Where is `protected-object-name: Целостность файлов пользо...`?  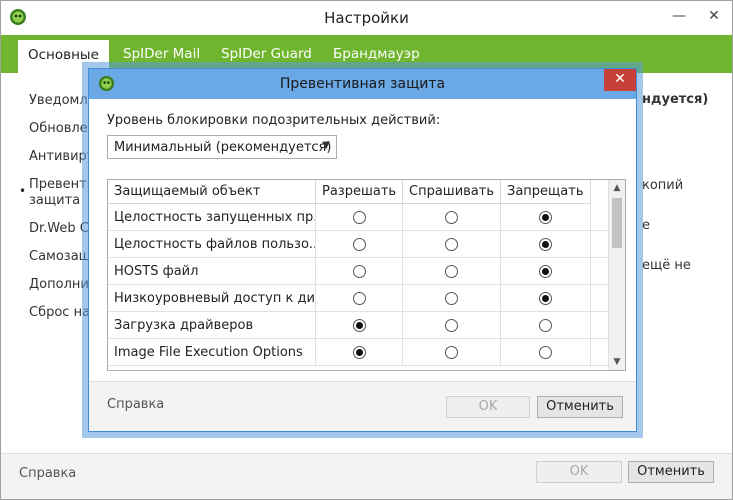
protected-object-name: Целостность файлов пользо... is located at coordinates (212, 244).